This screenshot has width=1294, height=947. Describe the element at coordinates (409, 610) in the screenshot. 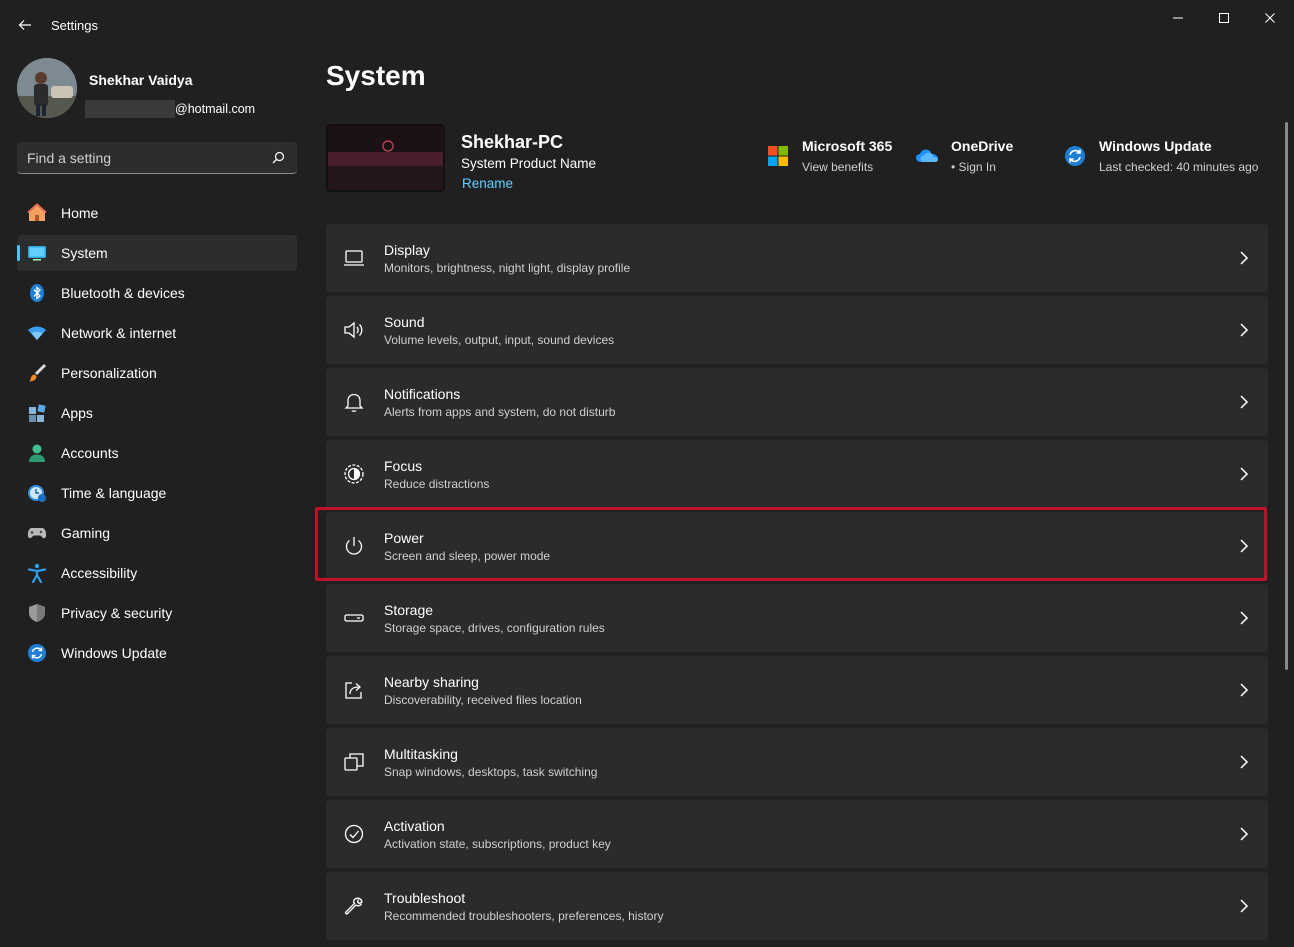

I see `card-title: Storage` at that location.